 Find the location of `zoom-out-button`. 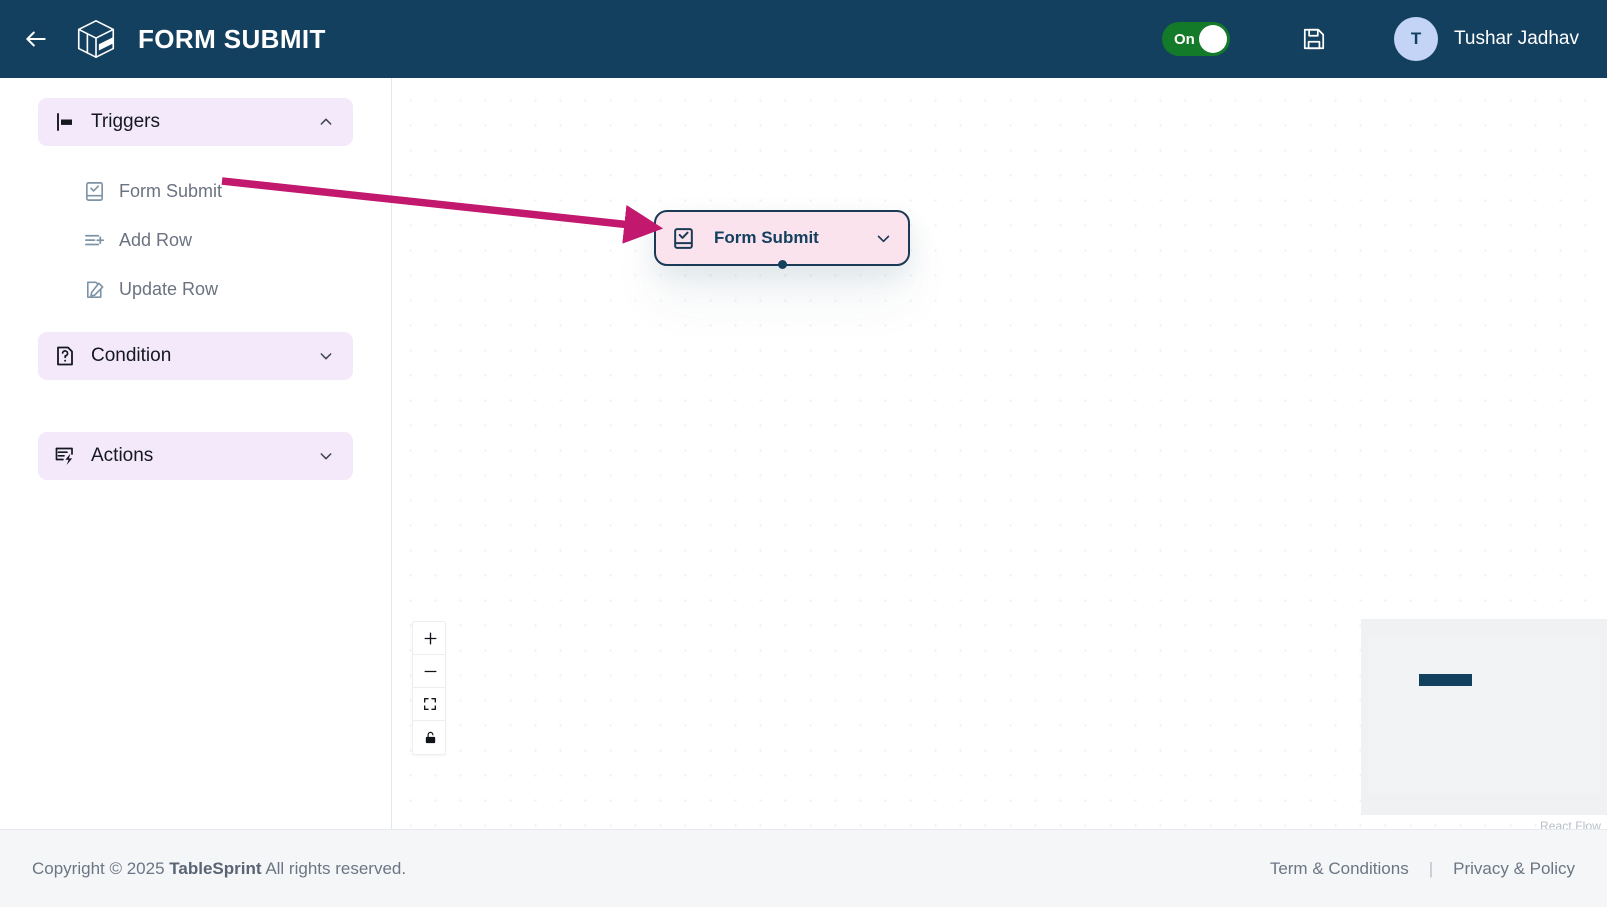

zoom-out-button is located at coordinates (429, 671).